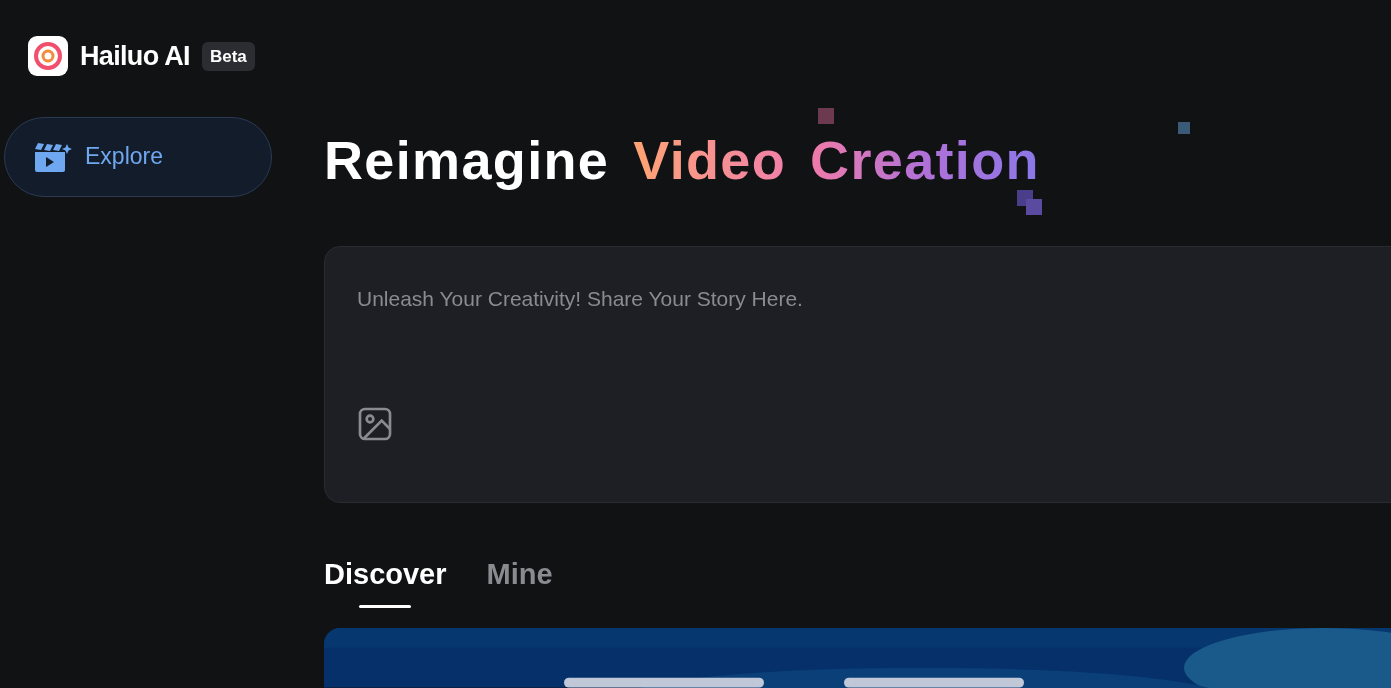 The width and height of the screenshot is (1391, 688). What do you see at coordinates (874, 299) in the screenshot?
I see `prompt-field: Unleash Your Creativity! Share Your Story Here.` at bounding box center [874, 299].